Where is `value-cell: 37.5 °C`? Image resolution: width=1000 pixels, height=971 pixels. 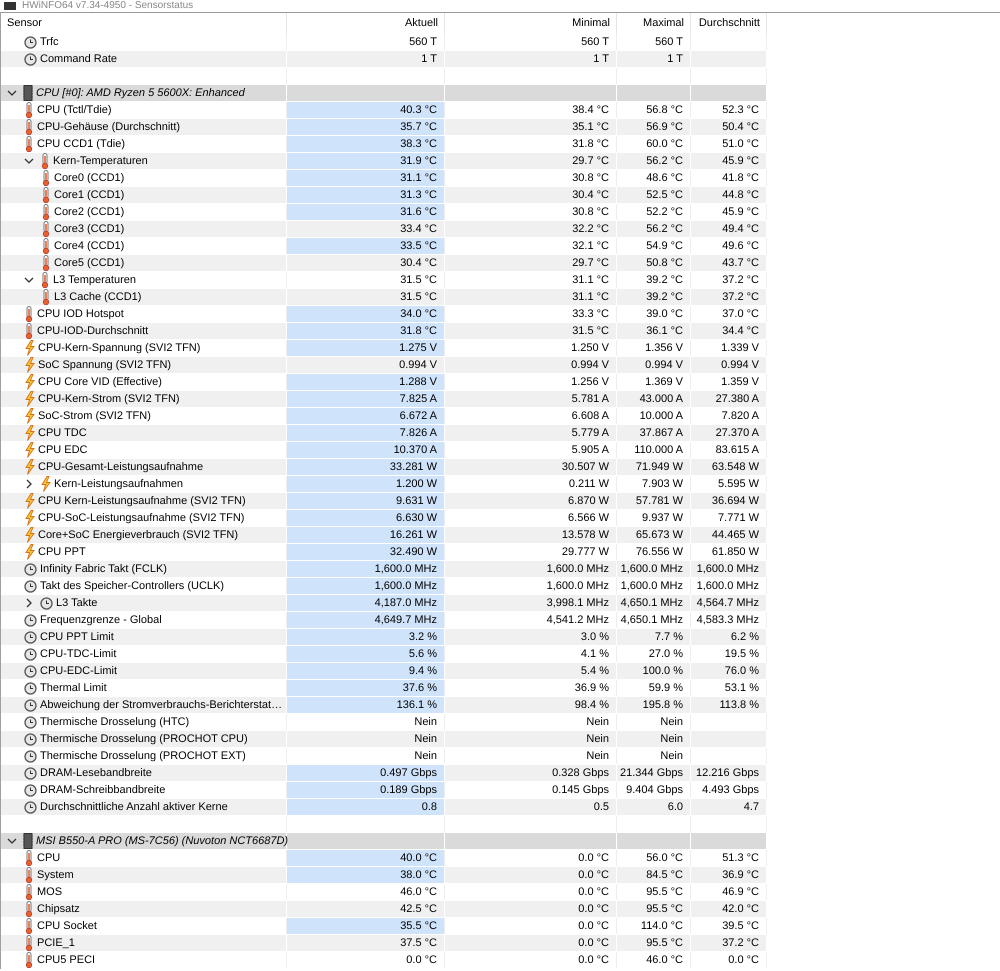
value-cell: 37.5 °C is located at coordinates (366, 943).